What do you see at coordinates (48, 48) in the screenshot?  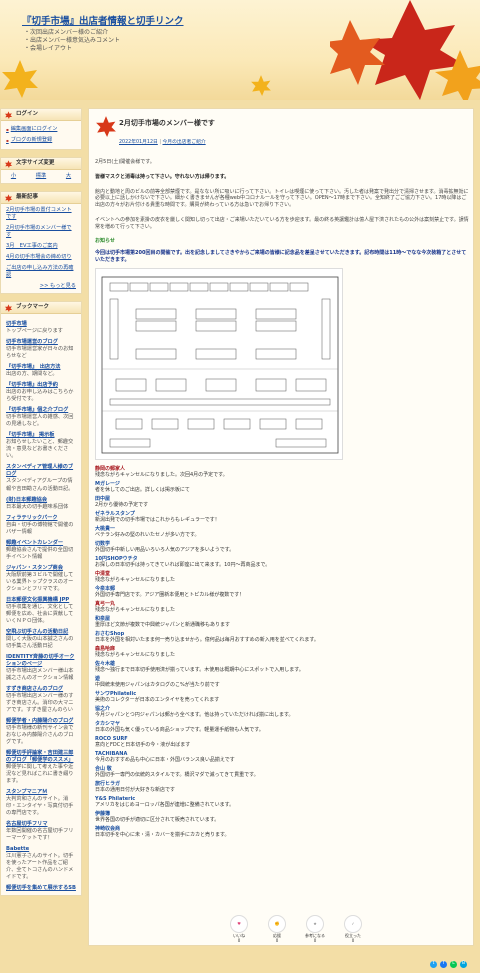 I see `subtitle-line: ・会場レイアウト` at bounding box center [48, 48].